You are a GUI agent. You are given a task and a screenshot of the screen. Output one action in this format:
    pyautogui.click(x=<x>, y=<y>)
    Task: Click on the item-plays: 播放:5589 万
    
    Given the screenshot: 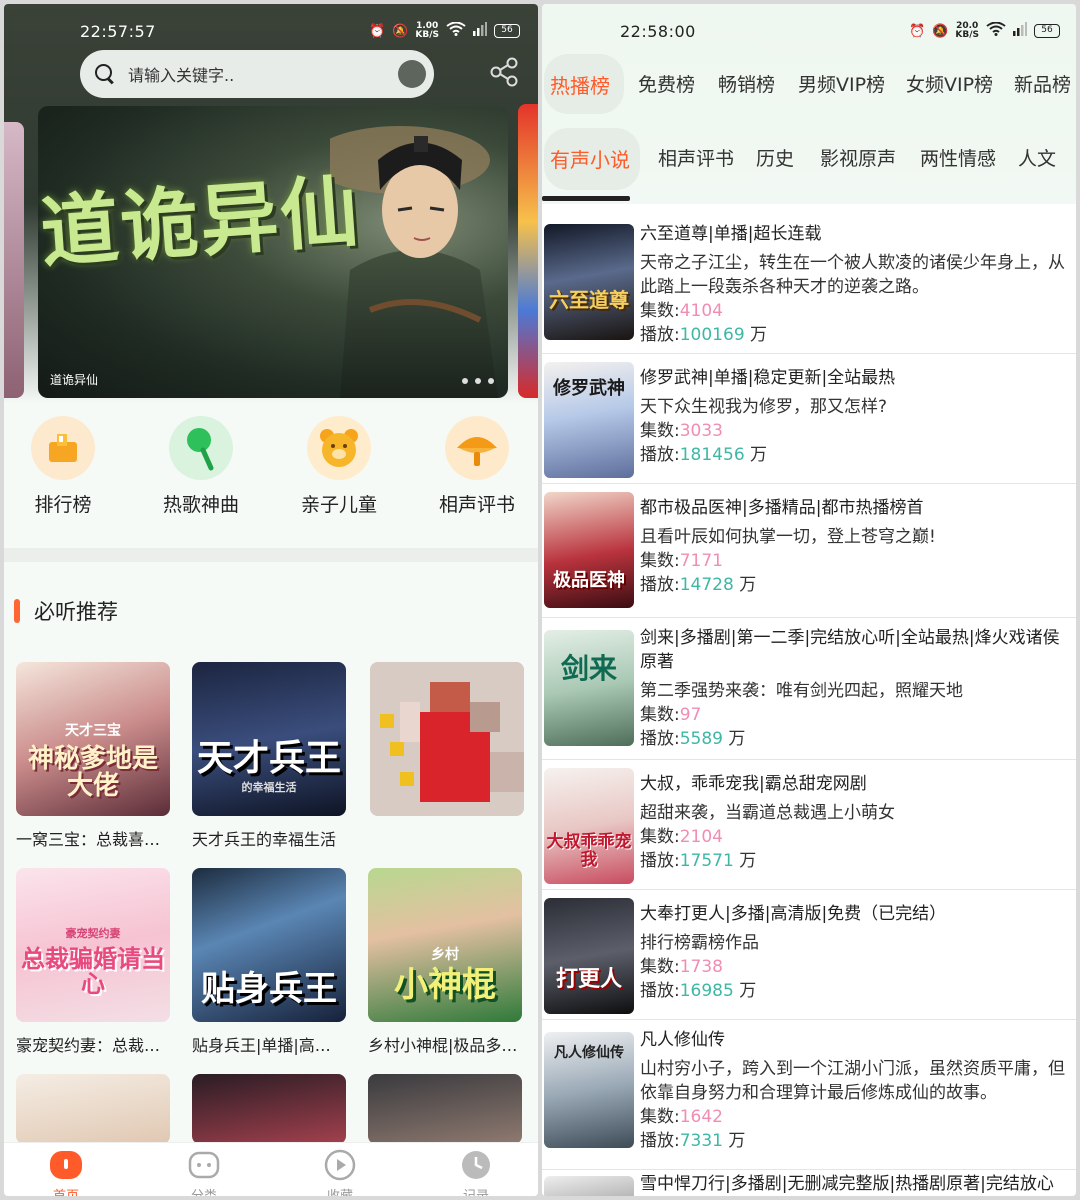 What is the action you would take?
    pyautogui.click(x=693, y=739)
    